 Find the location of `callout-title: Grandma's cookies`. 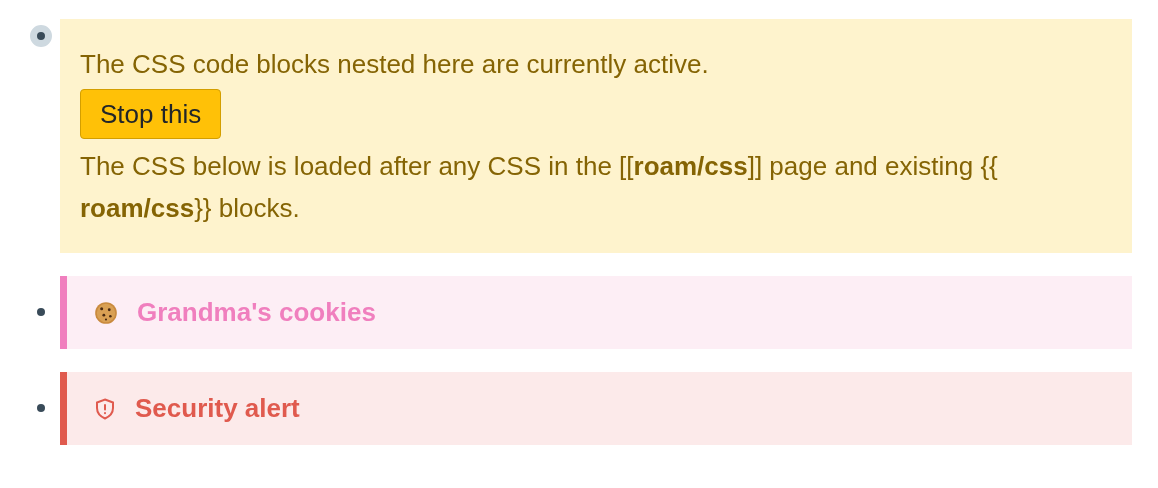

callout-title: Grandma's cookies is located at coordinates (256, 312).